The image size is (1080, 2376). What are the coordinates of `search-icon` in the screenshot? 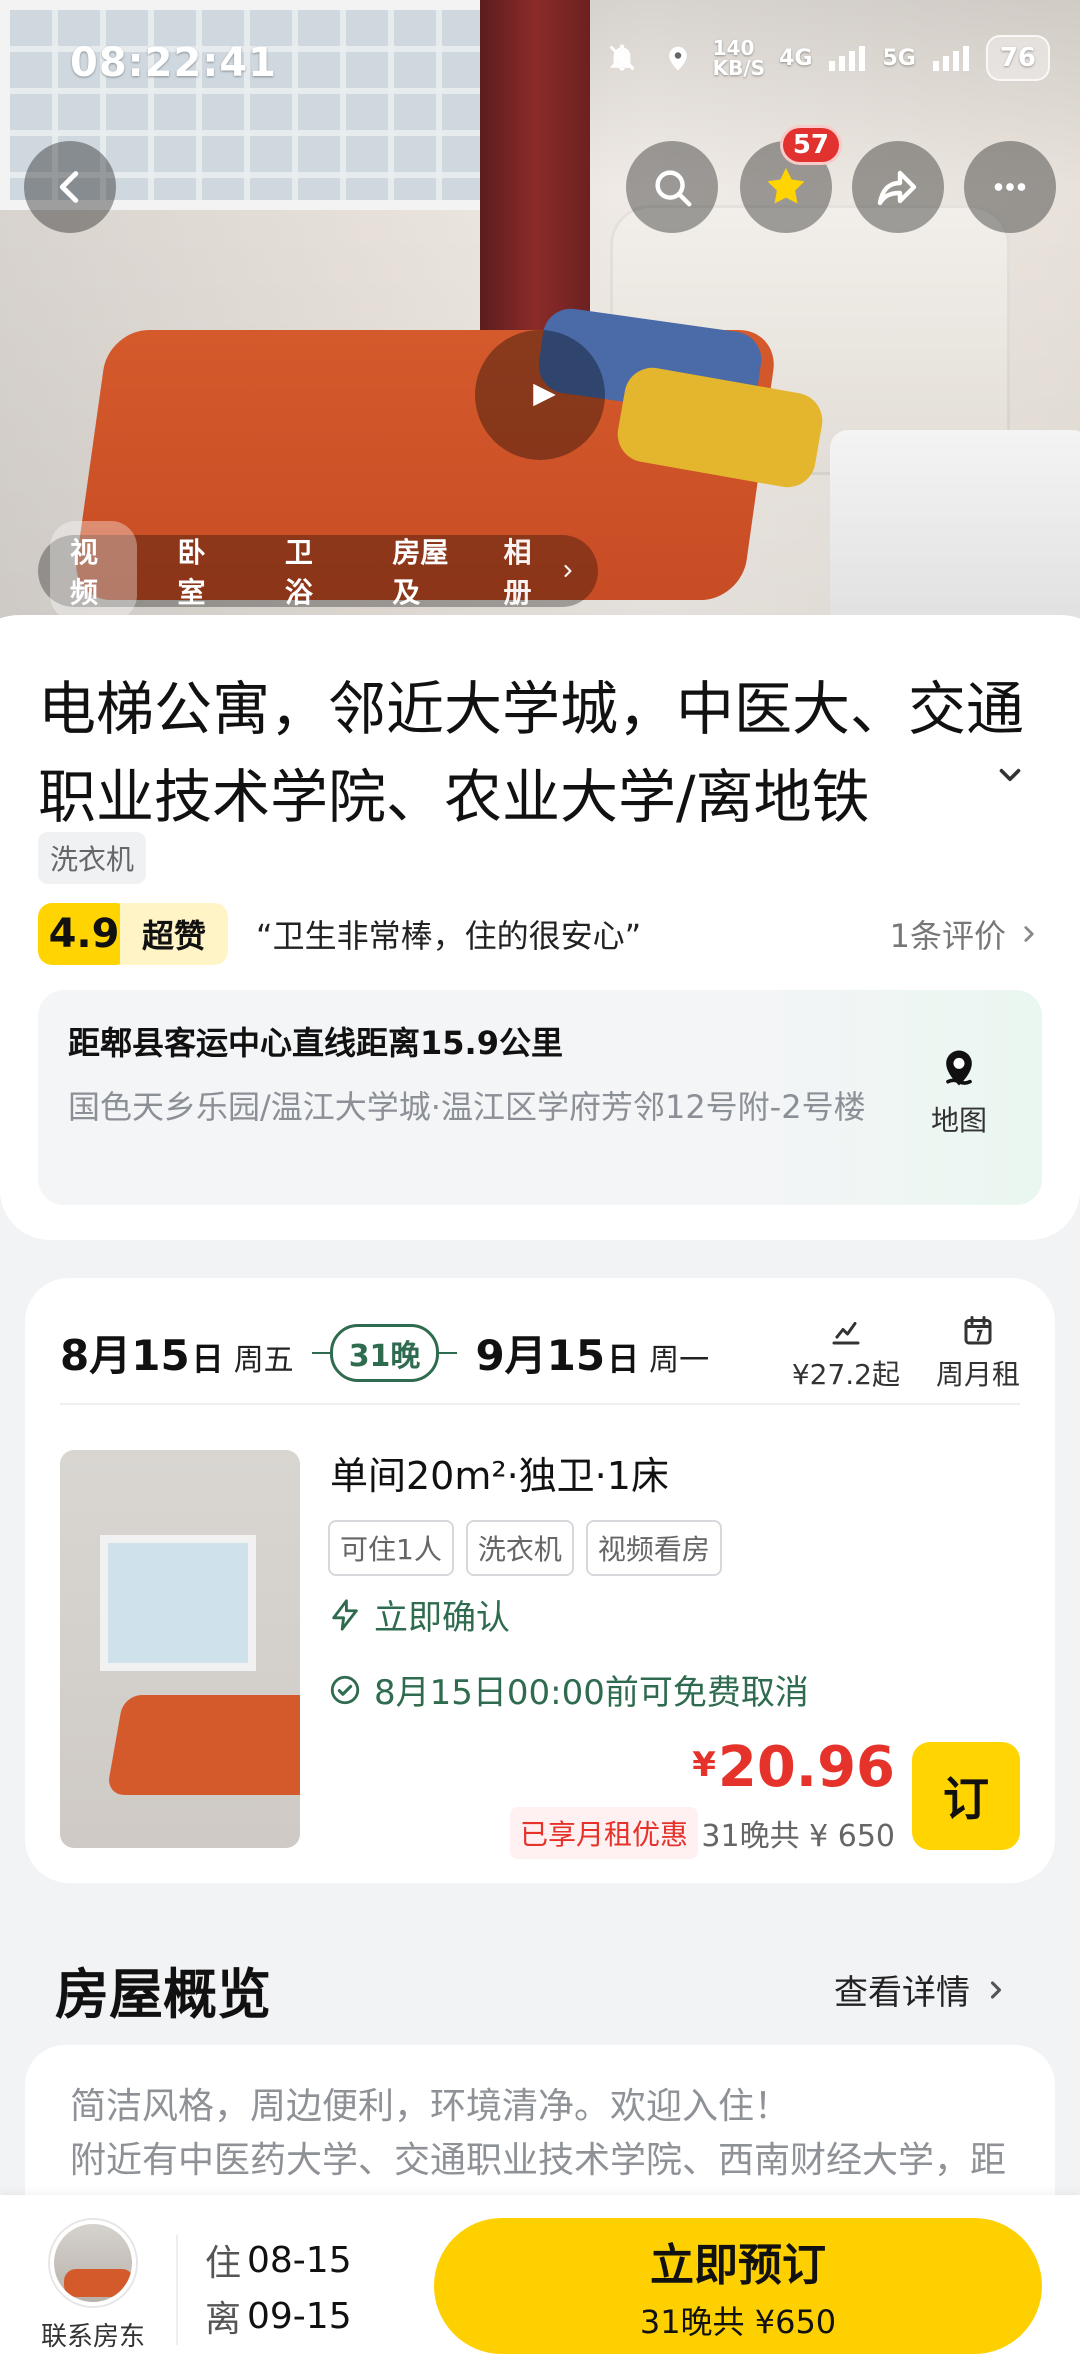 It's located at (673, 188).